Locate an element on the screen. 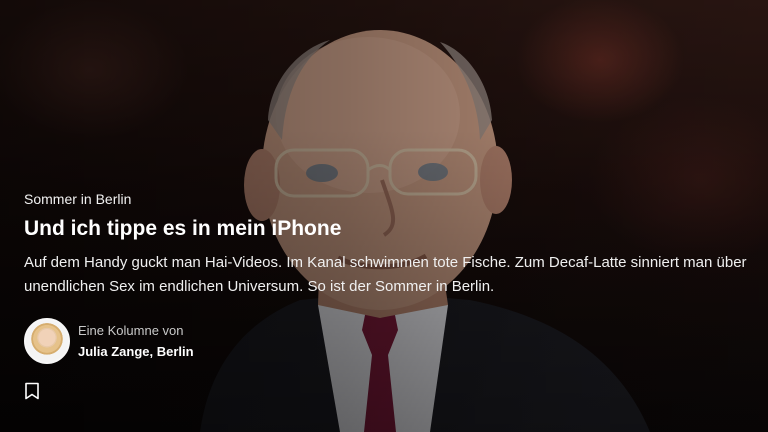 This screenshot has height=432, width=768. author-avatar is located at coordinates (47, 341).